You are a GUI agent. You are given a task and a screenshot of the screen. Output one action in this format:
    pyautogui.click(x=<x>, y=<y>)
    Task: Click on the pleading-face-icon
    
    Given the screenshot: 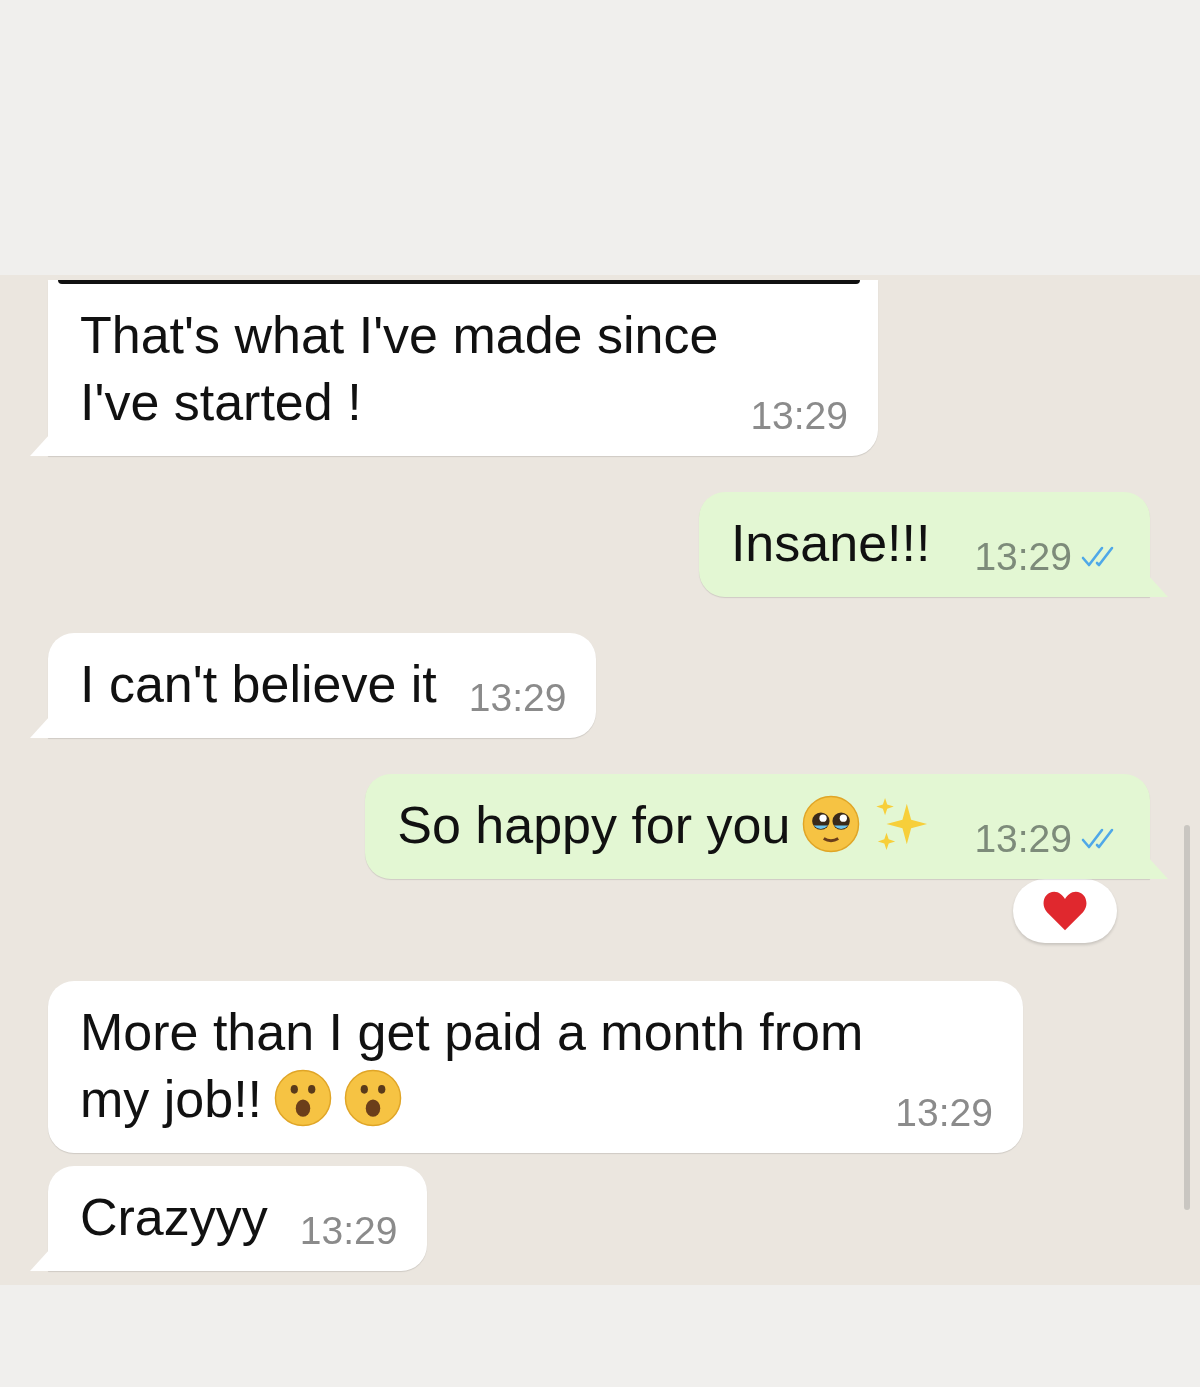 What is the action you would take?
    pyautogui.click(x=831, y=824)
    